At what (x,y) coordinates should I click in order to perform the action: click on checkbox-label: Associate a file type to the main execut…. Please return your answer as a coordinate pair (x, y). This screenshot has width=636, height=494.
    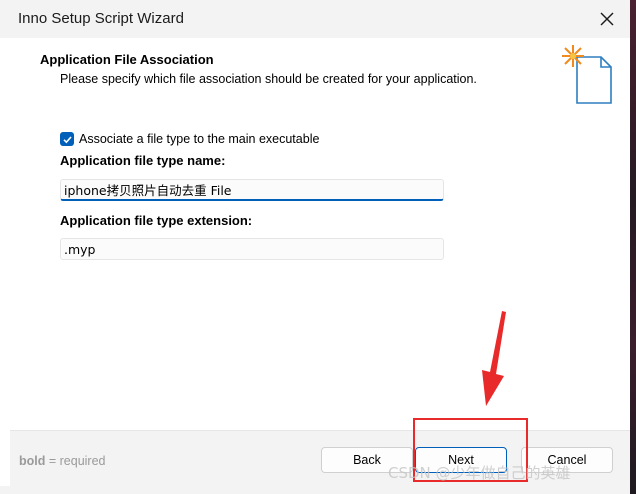
    Looking at the image, I should click on (199, 139).